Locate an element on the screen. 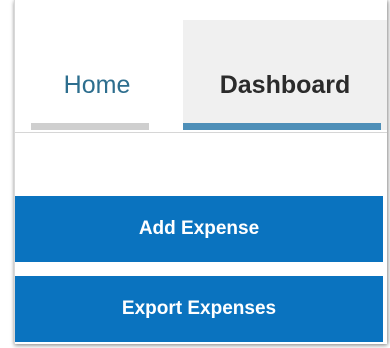 The height and width of the screenshot is (348, 390). tab-home-underline is located at coordinates (90, 126).